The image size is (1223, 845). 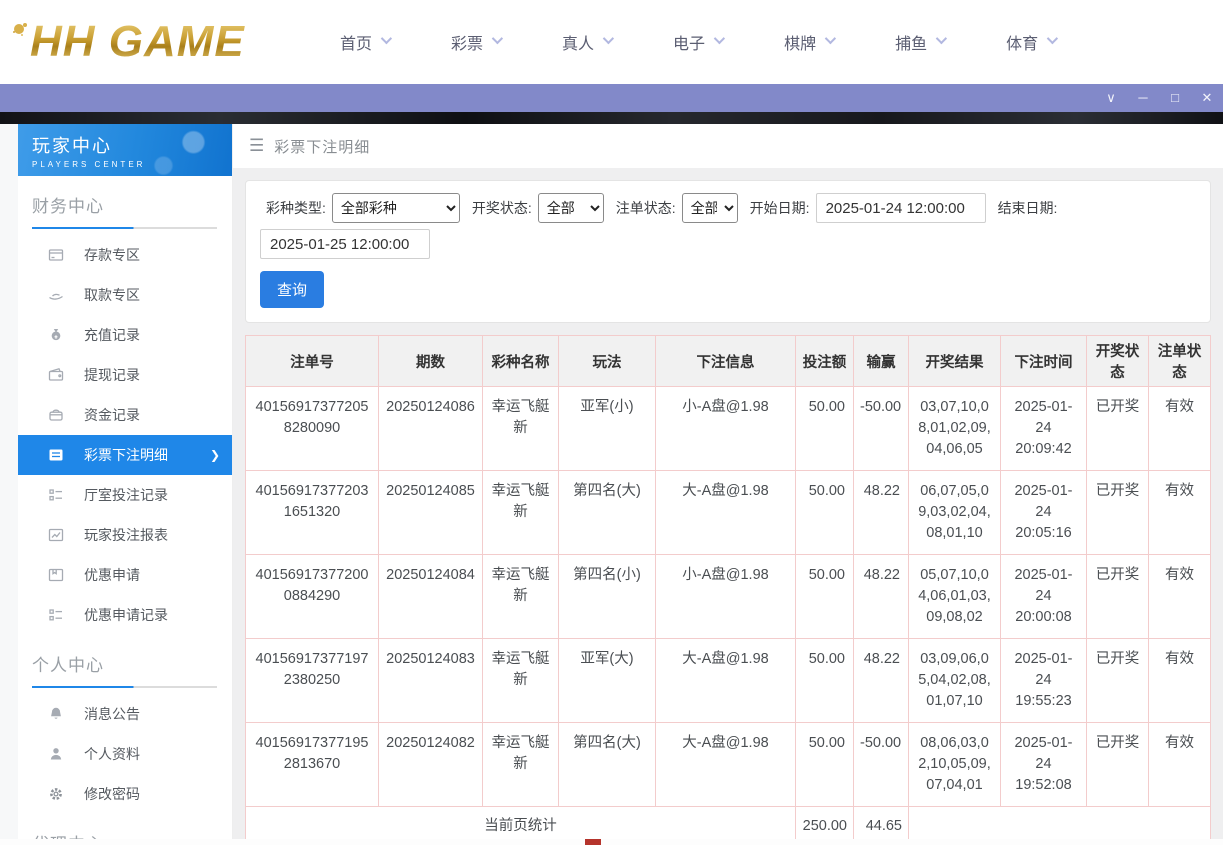 What do you see at coordinates (292, 289) in the screenshot?
I see `query-button: 查询` at bounding box center [292, 289].